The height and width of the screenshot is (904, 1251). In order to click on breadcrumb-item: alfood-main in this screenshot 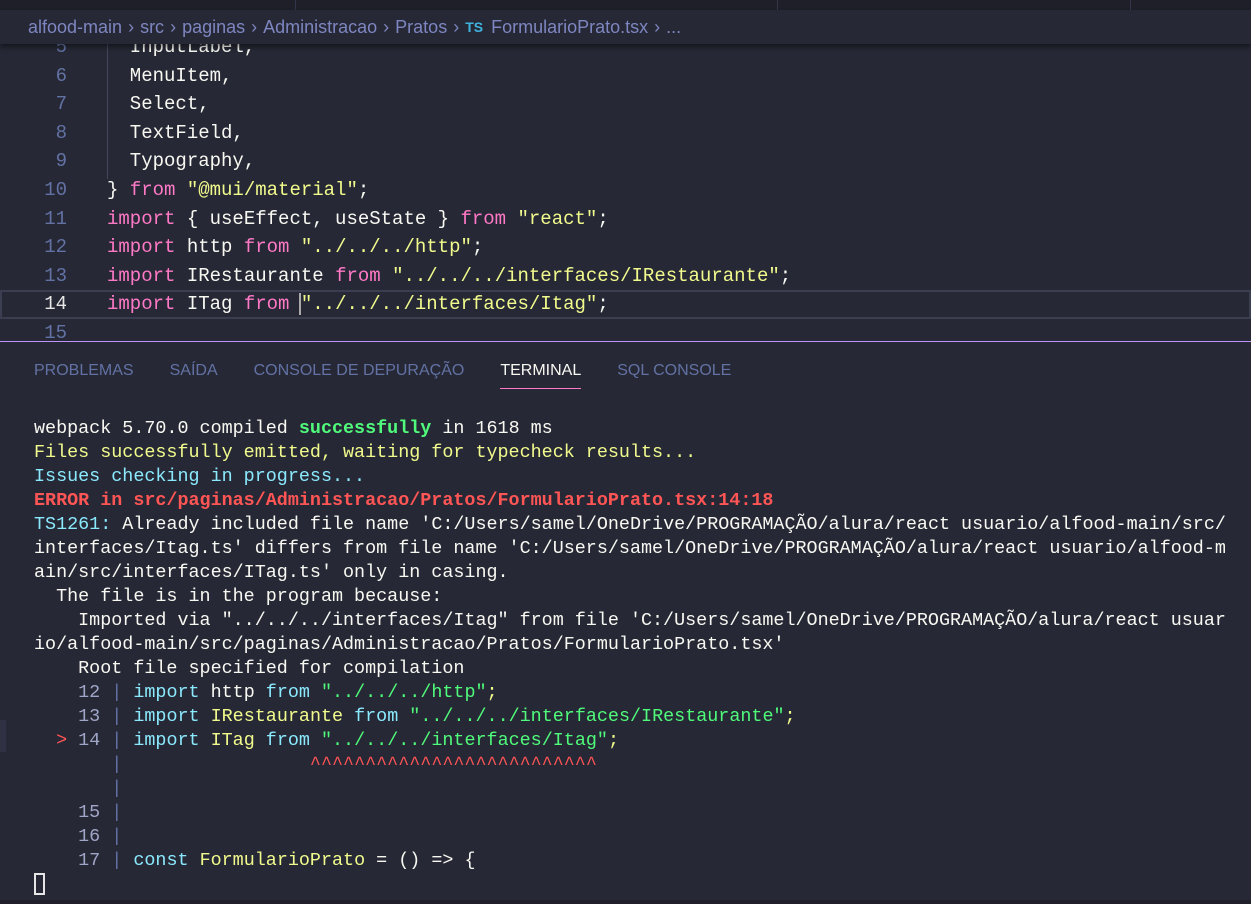, I will do `click(75, 27)`.